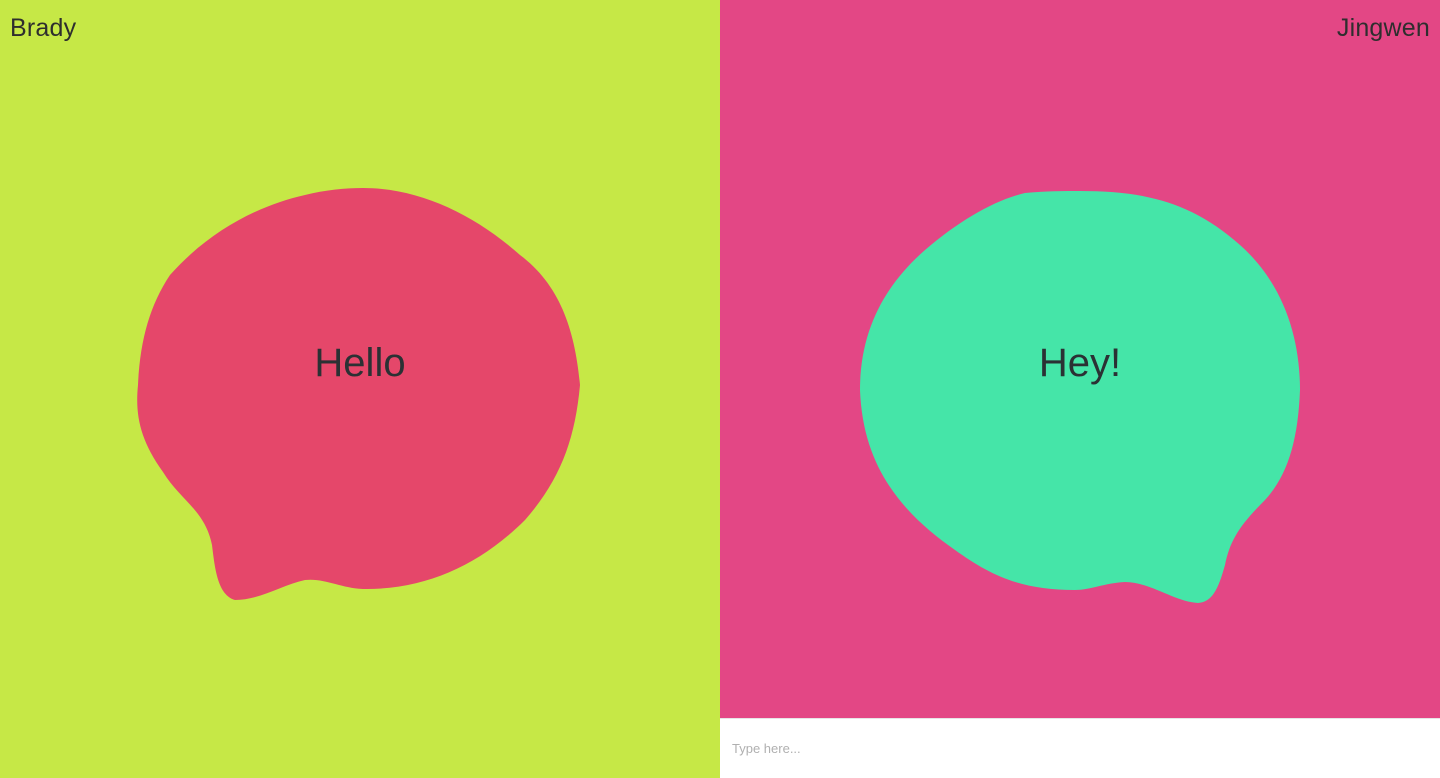  What do you see at coordinates (1080, 363) in the screenshot?
I see `right-message-text: Hey!` at bounding box center [1080, 363].